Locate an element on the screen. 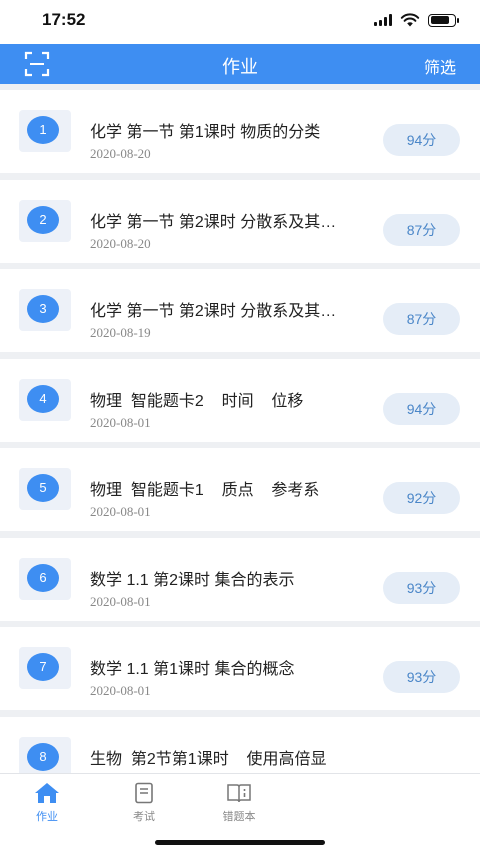 This screenshot has width=480, height=853. tab-homework: 作业 is located at coordinates (47, 803).